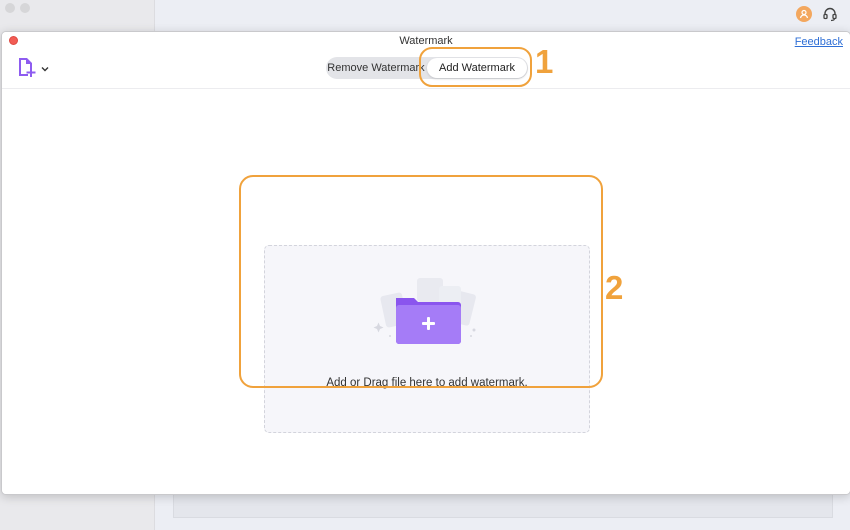  Describe the element at coordinates (17, 8) in the screenshot. I see `background-window-controls` at that location.